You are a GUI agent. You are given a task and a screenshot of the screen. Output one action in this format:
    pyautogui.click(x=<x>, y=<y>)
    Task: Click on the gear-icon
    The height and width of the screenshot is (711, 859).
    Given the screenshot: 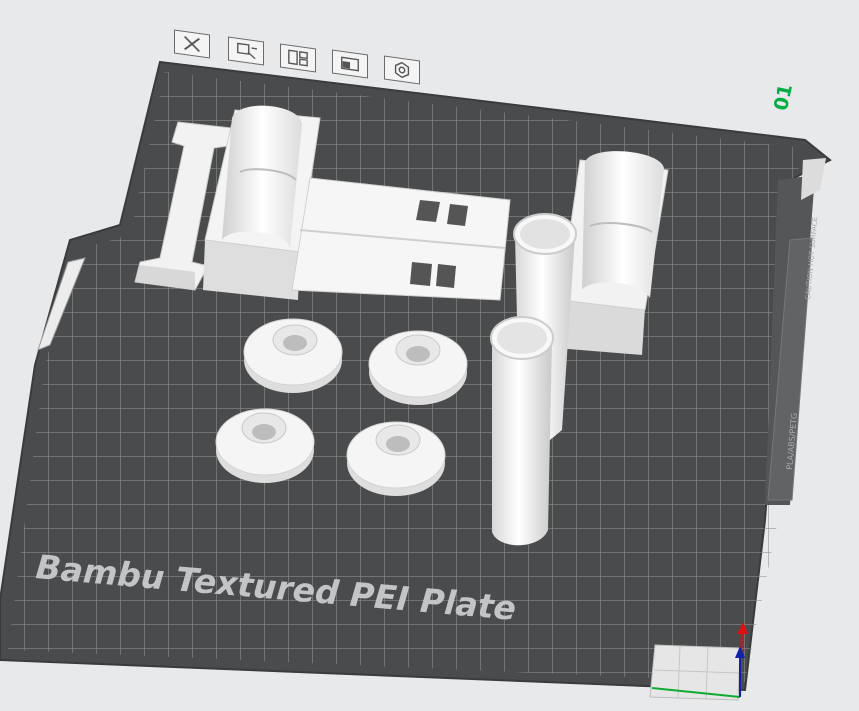 What is the action you would take?
    pyautogui.click(x=402, y=70)
    